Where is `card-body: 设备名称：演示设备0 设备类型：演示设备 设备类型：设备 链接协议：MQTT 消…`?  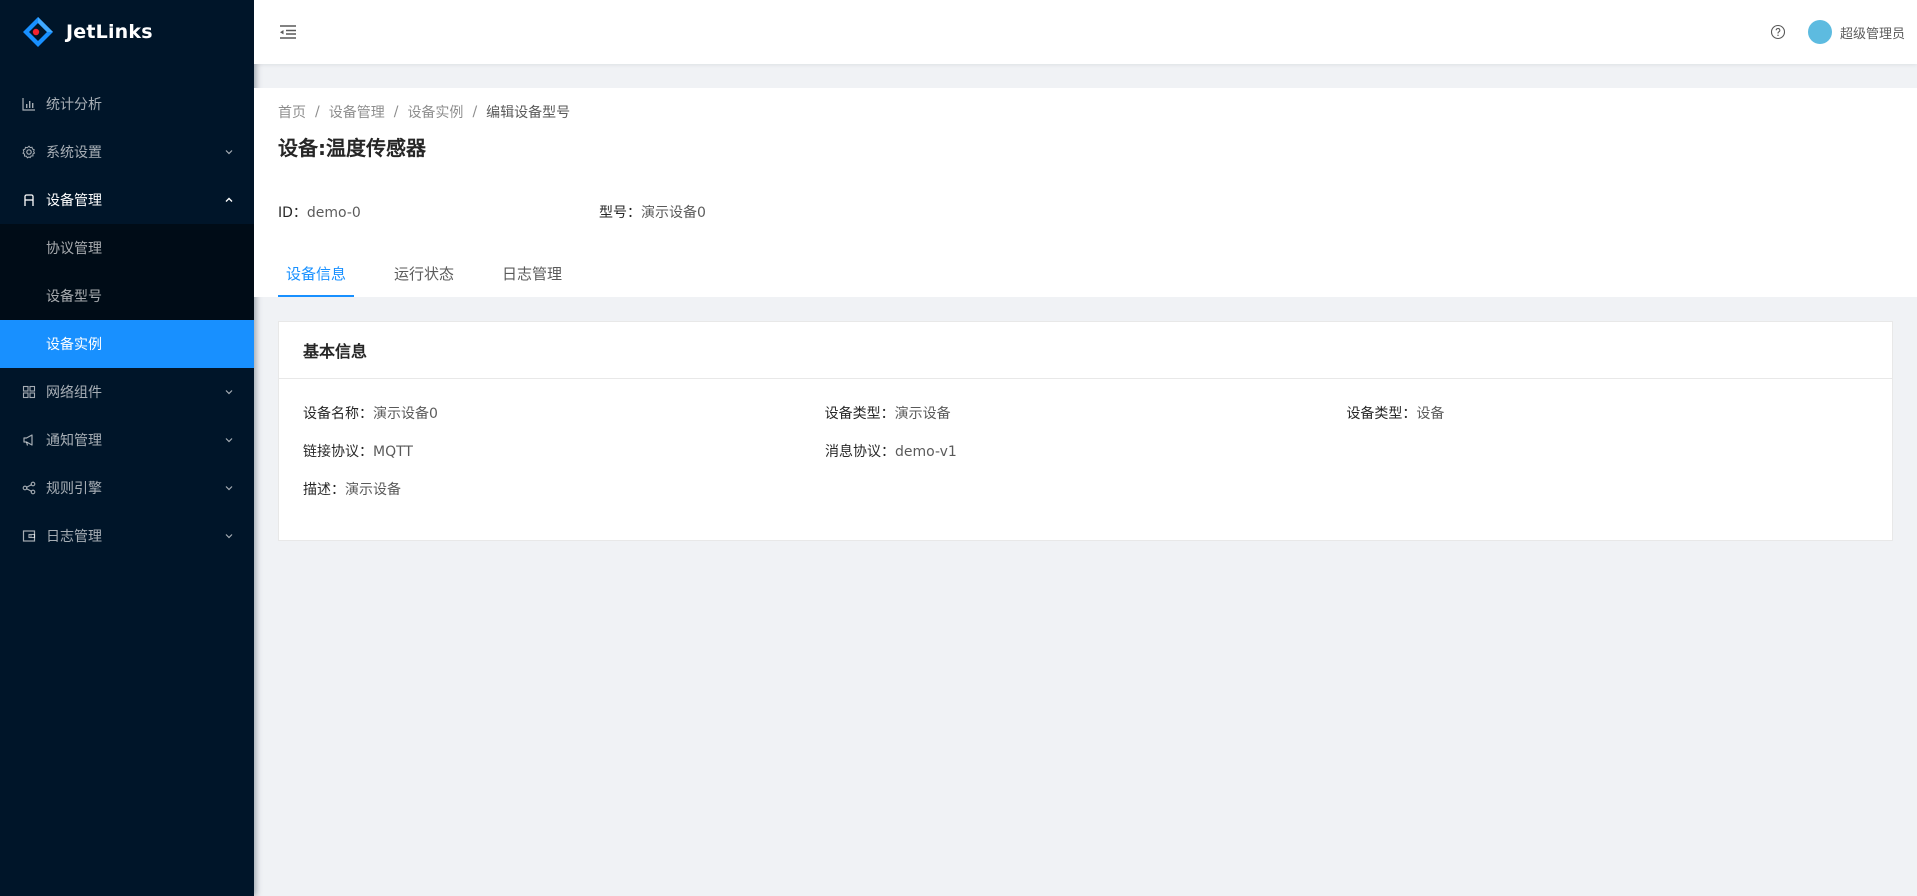
card-body: 设备名称：演示设备0 设备类型：演示设备 设备类型：设备 链接协议：MQTT 消… is located at coordinates (1085, 440).